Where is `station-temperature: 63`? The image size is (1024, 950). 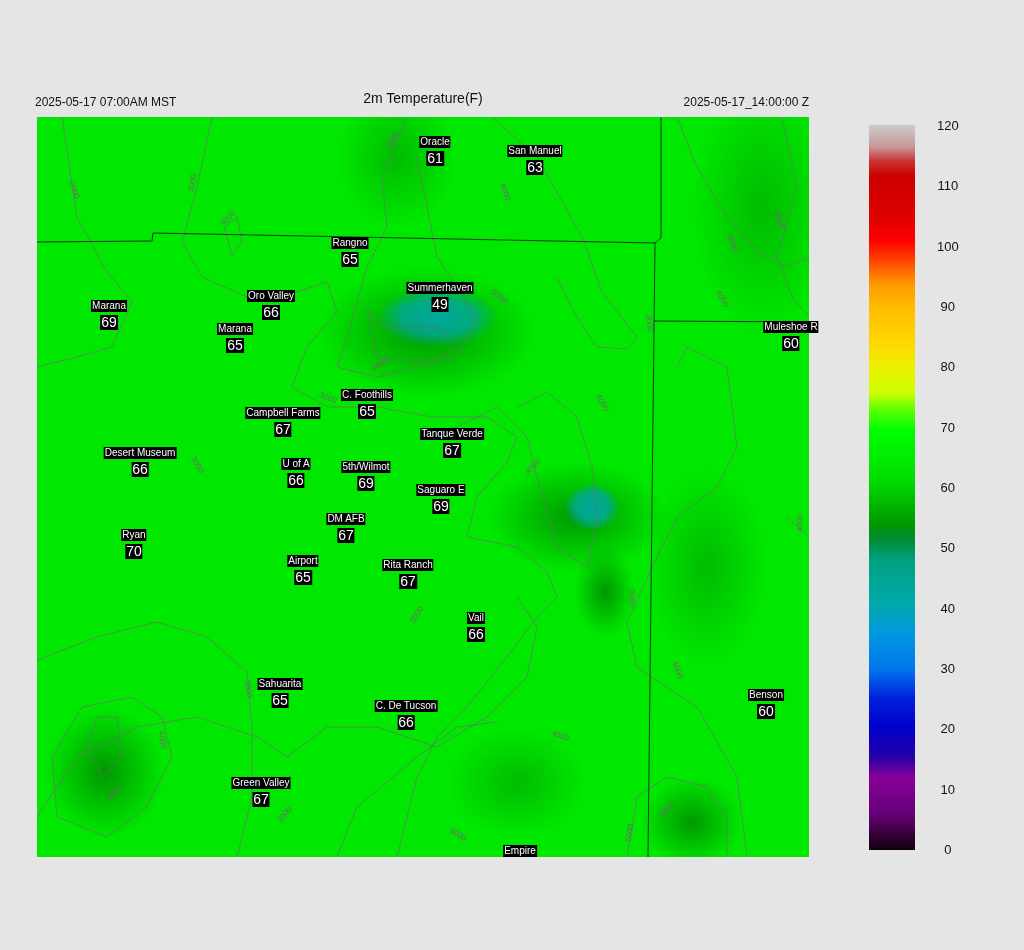
station-temperature: 63 is located at coordinates (535, 167).